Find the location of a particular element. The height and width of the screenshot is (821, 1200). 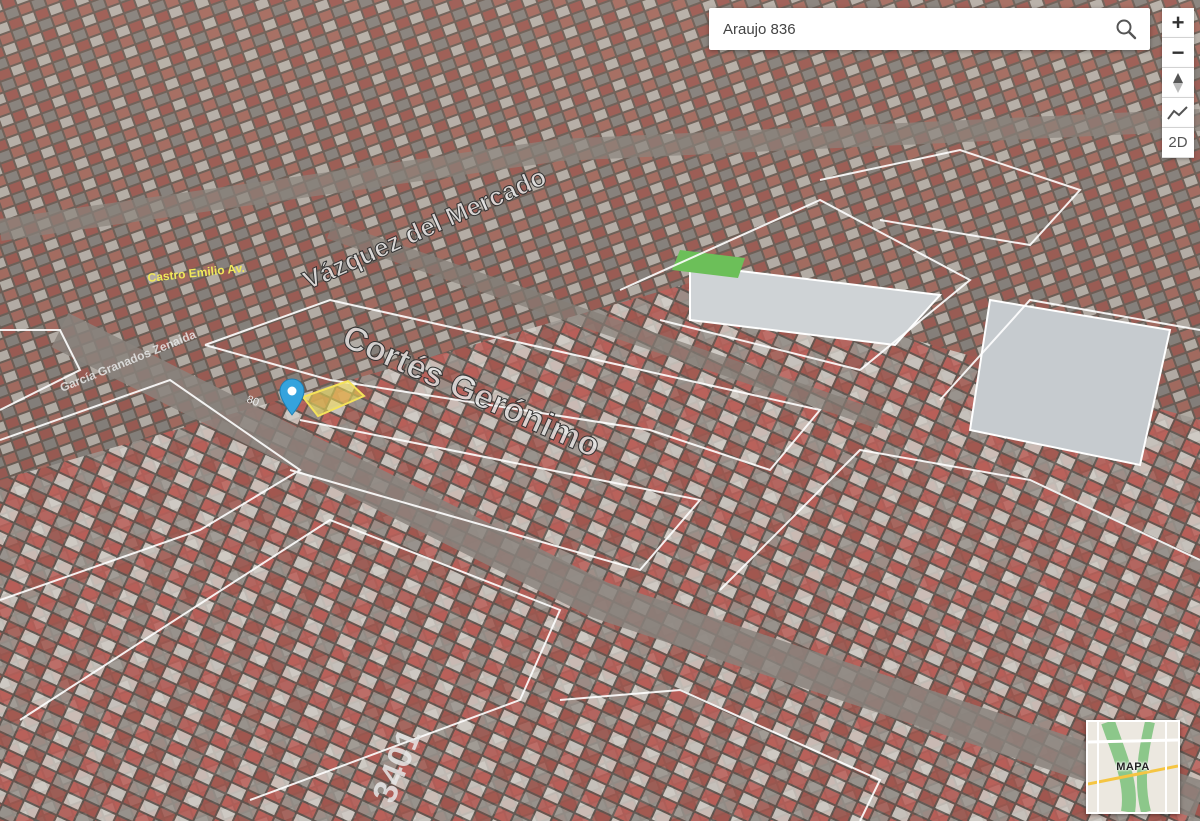

search-icon is located at coordinates (1126, 29).